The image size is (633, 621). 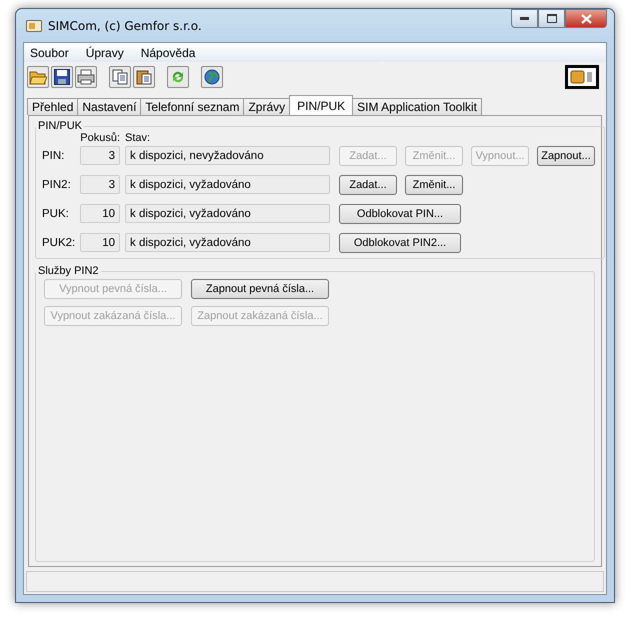 I want to click on minimize-button, so click(x=524, y=18).